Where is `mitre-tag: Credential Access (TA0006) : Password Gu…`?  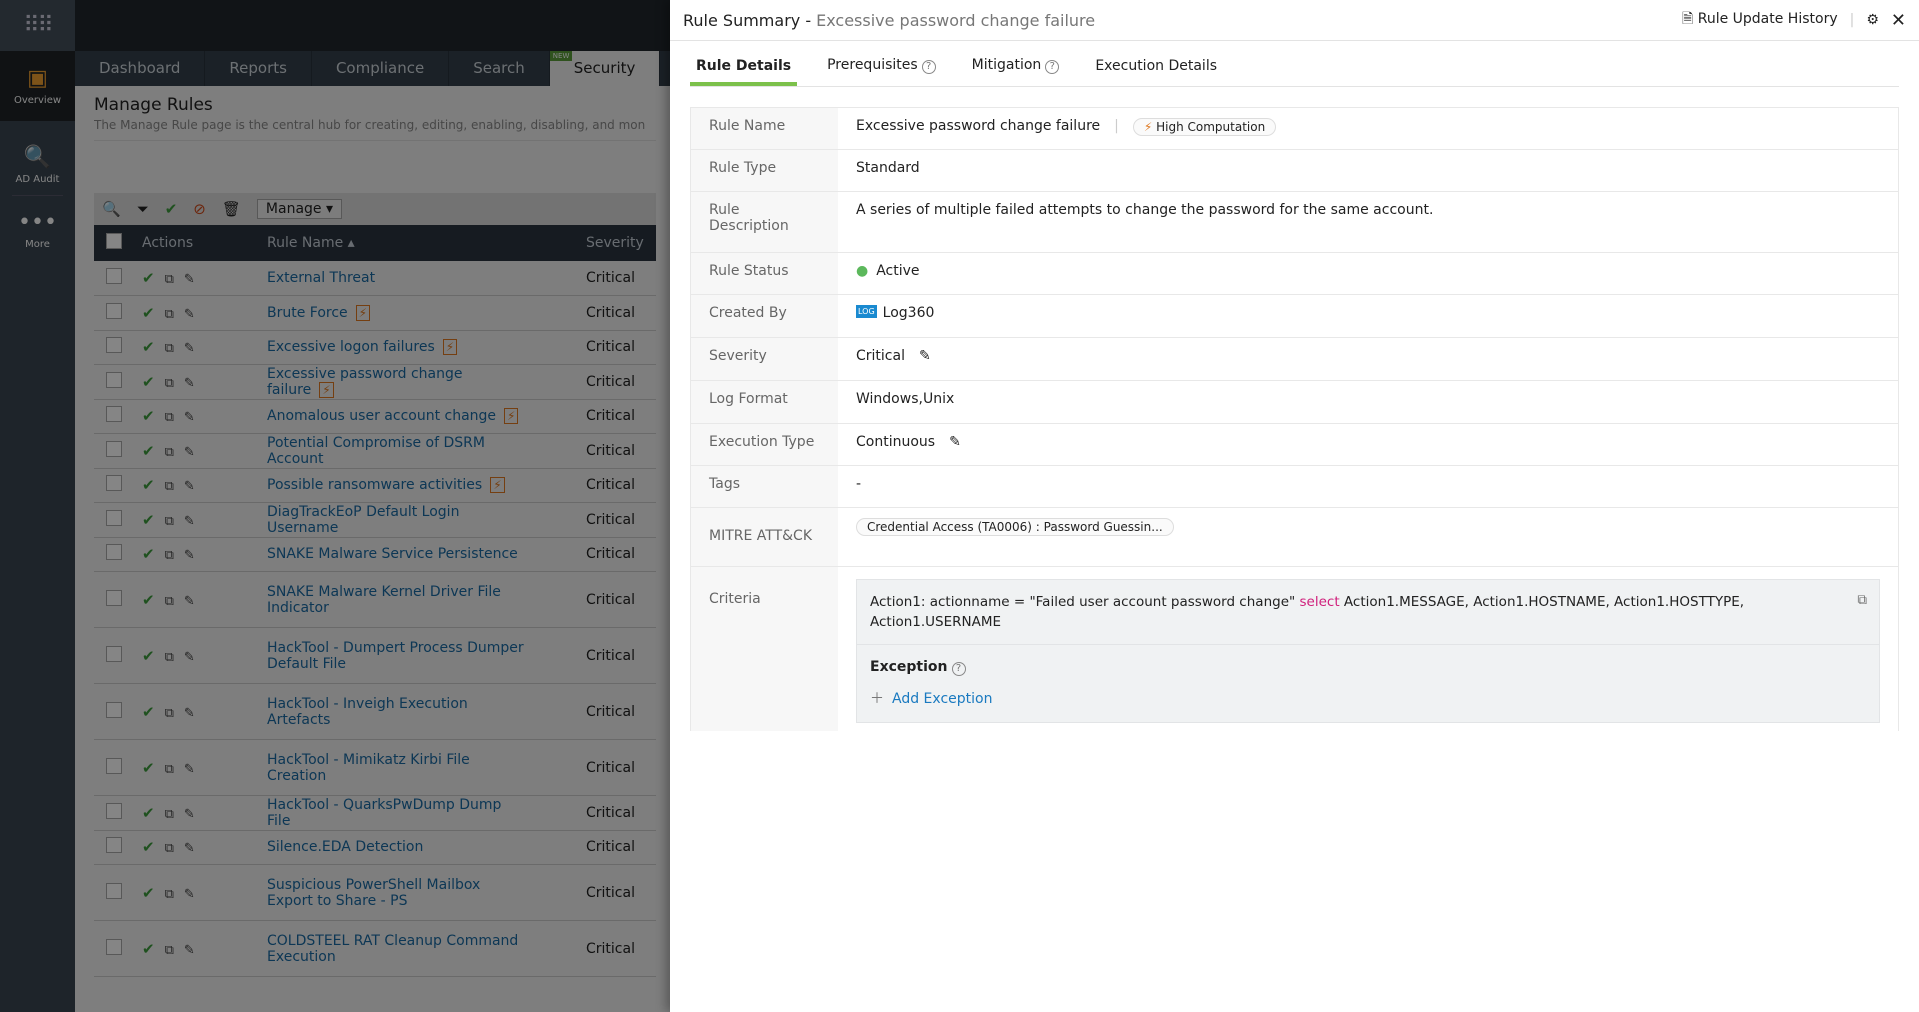 mitre-tag: Credential Access (TA0006) : Password Gu… is located at coordinates (1015, 527).